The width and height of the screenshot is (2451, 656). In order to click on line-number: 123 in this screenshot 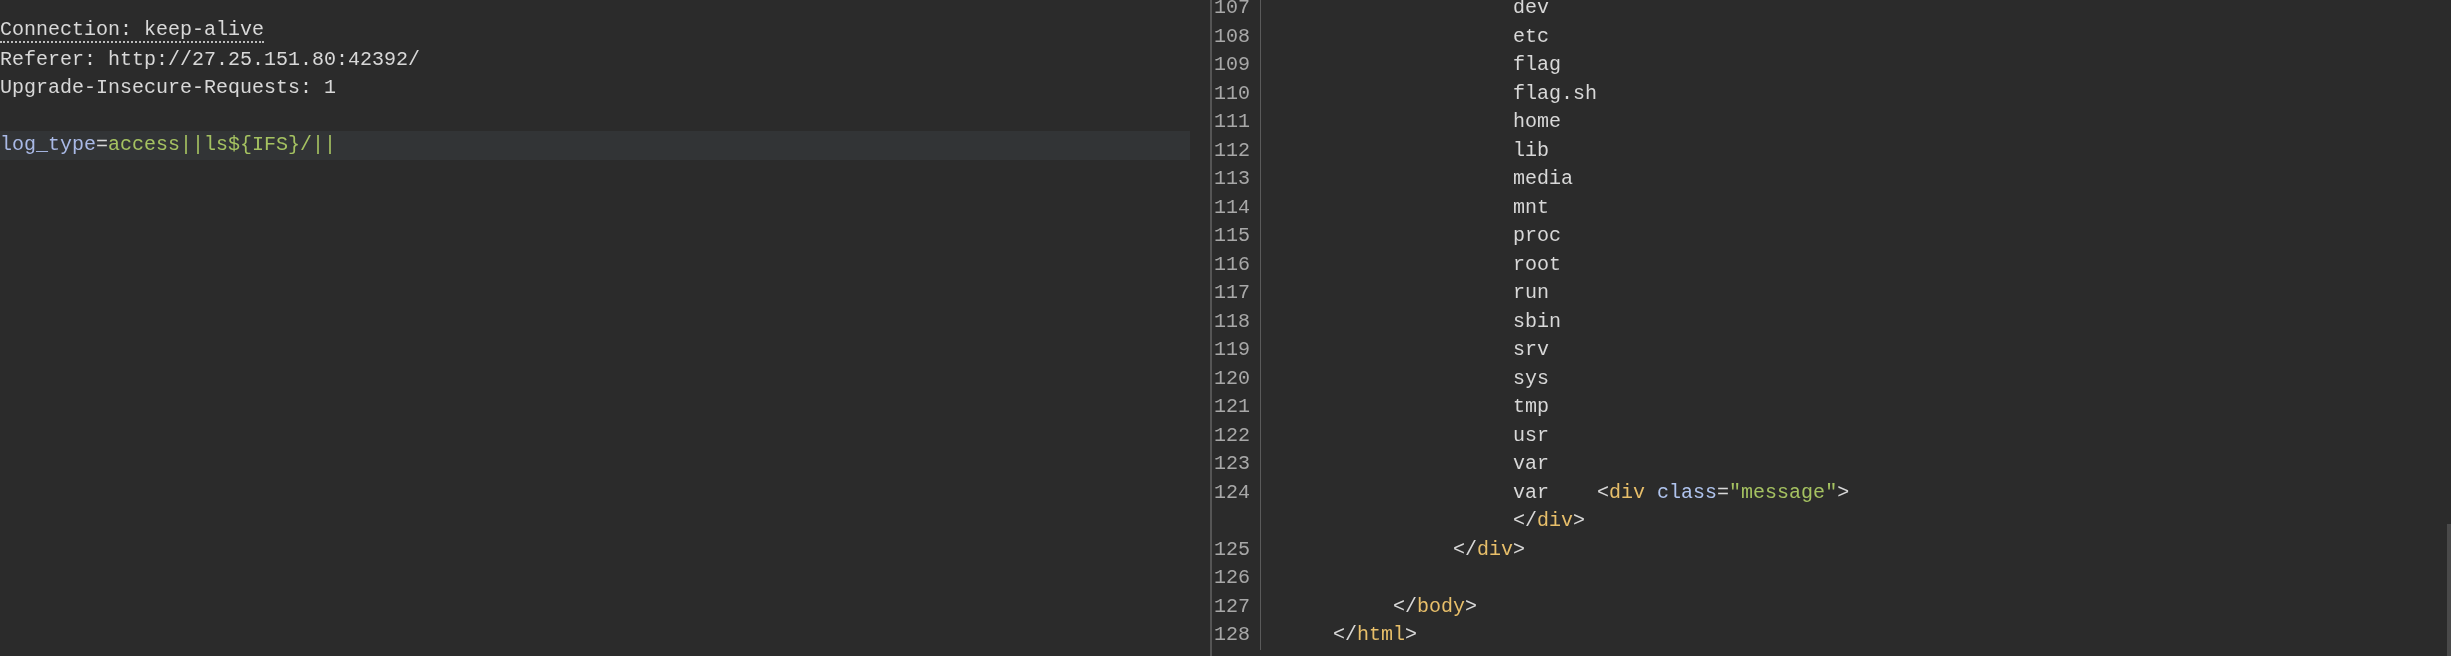, I will do `click(1232, 464)`.